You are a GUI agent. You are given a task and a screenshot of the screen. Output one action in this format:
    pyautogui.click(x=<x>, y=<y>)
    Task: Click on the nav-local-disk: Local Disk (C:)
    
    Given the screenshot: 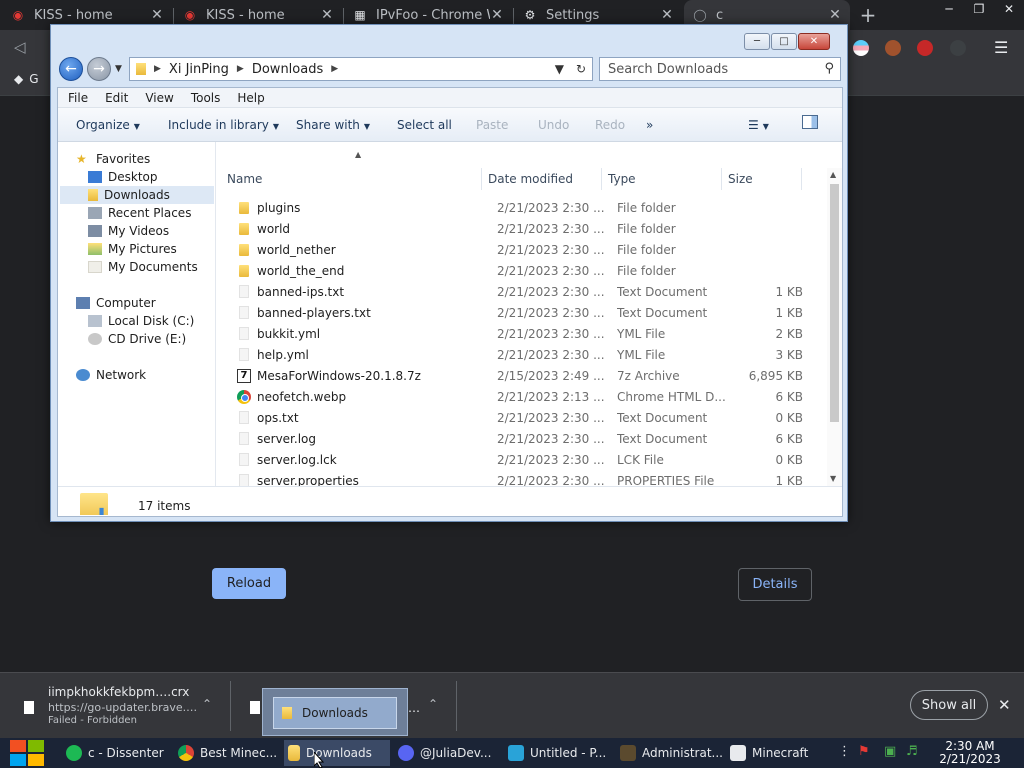 What is the action you would take?
    pyautogui.click(x=141, y=321)
    